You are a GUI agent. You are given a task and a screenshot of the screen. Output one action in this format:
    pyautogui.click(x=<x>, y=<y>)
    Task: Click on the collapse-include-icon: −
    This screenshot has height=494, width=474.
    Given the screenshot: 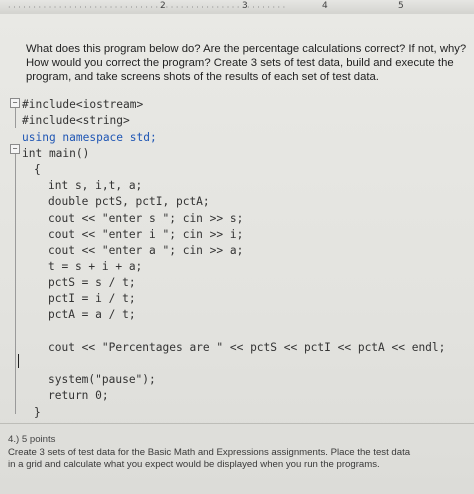 What is the action you would take?
    pyautogui.click(x=15, y=103)
    